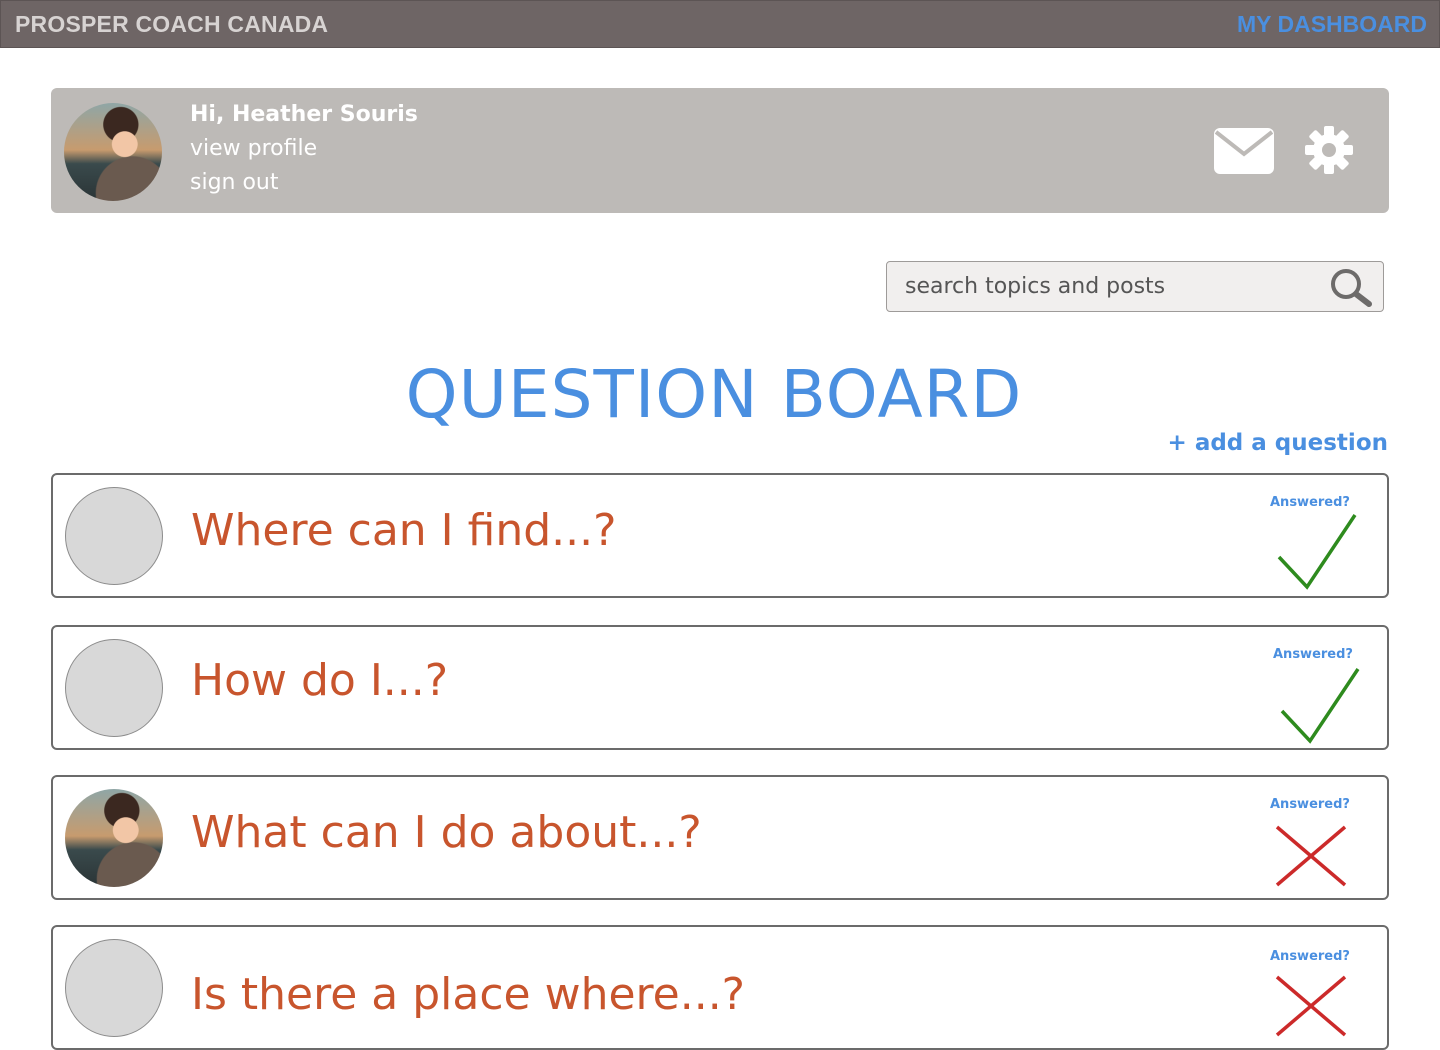 Image resolution: width=1440 pixels, height=1050 pixels. What do you see at coordinates (446, 832) in the screenshot?
I see `question-text: What can I do about...?` at bounding box center [446, 832].